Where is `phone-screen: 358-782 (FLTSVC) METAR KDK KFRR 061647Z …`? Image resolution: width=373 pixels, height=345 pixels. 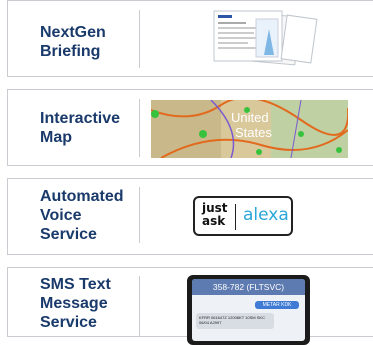
phone-screen: 358-782 (FLTSVC) METAR KDK KFRR 061647Z … is located at coordinates (248, 310).